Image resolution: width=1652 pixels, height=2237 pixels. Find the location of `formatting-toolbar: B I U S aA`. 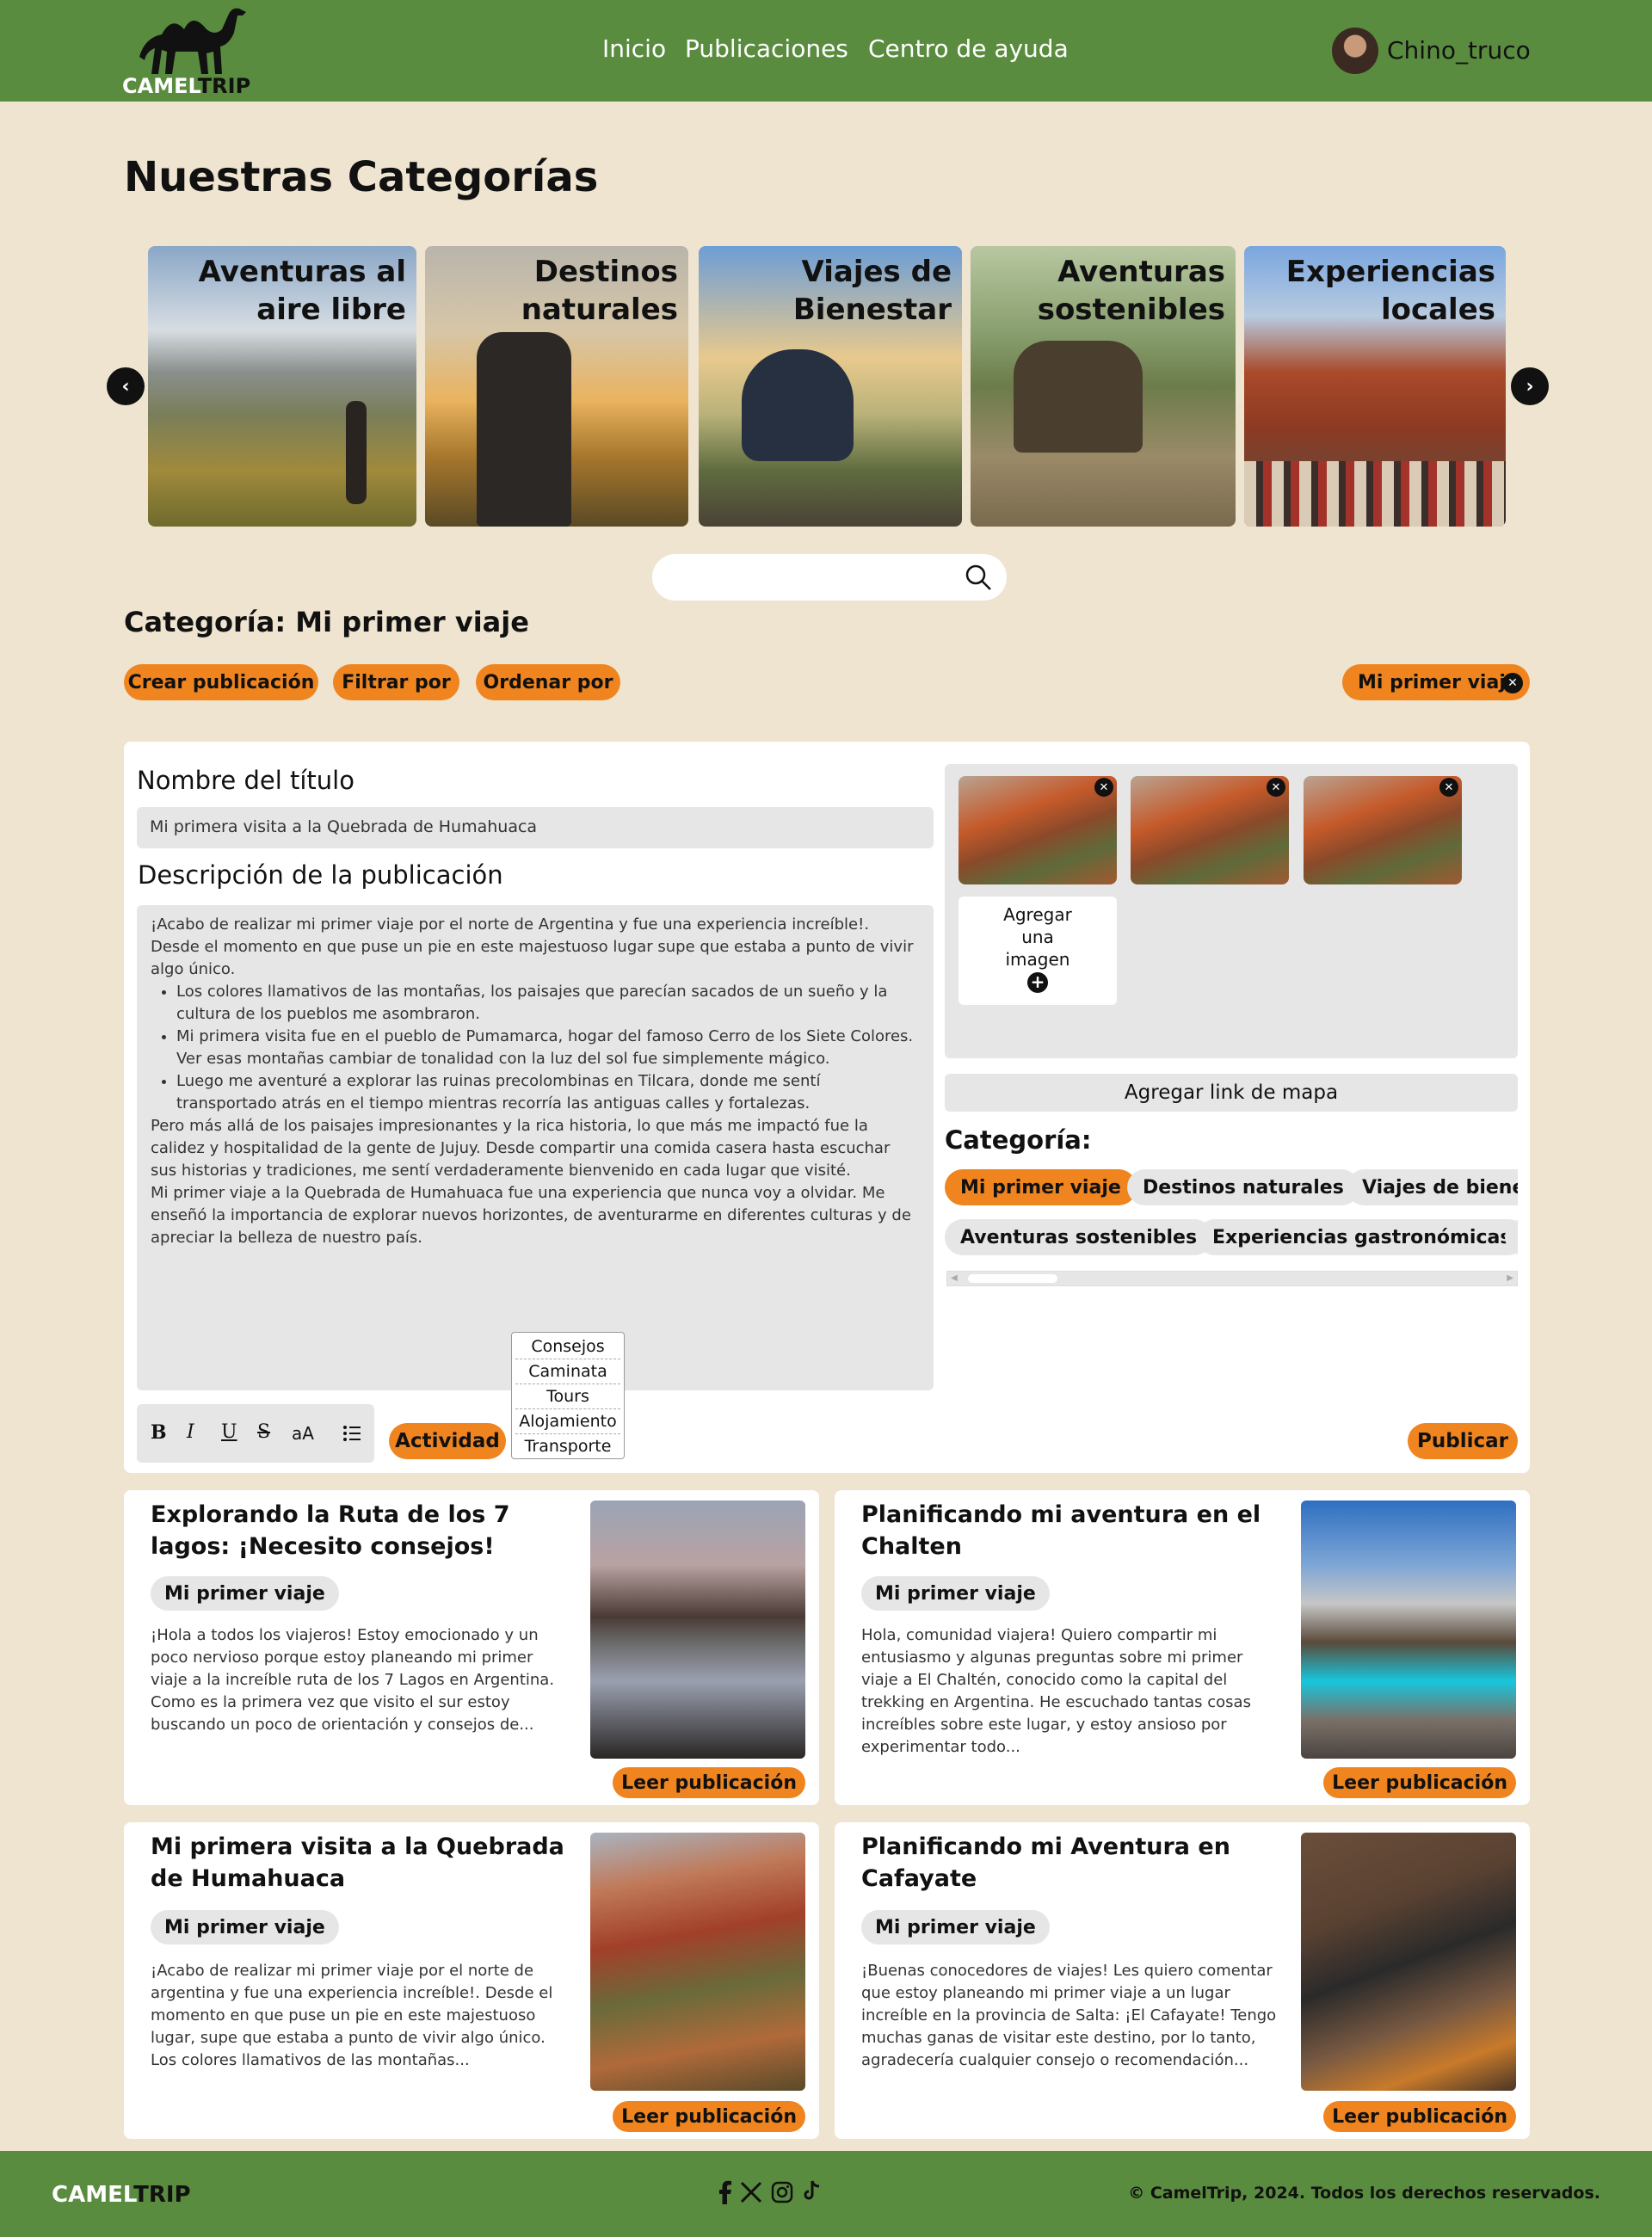

formatting-toolbar: B I U S aA is located at coordinates (255, 1433).